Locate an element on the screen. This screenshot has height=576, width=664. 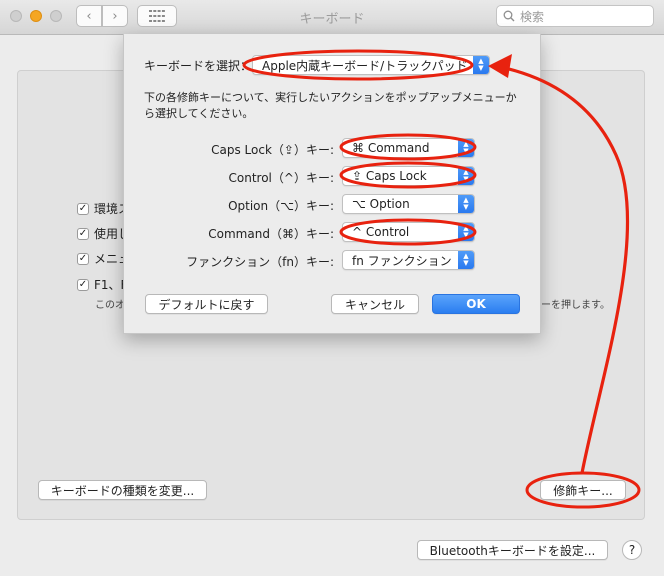
ok-button: OK is located at coordinates (476, 304).